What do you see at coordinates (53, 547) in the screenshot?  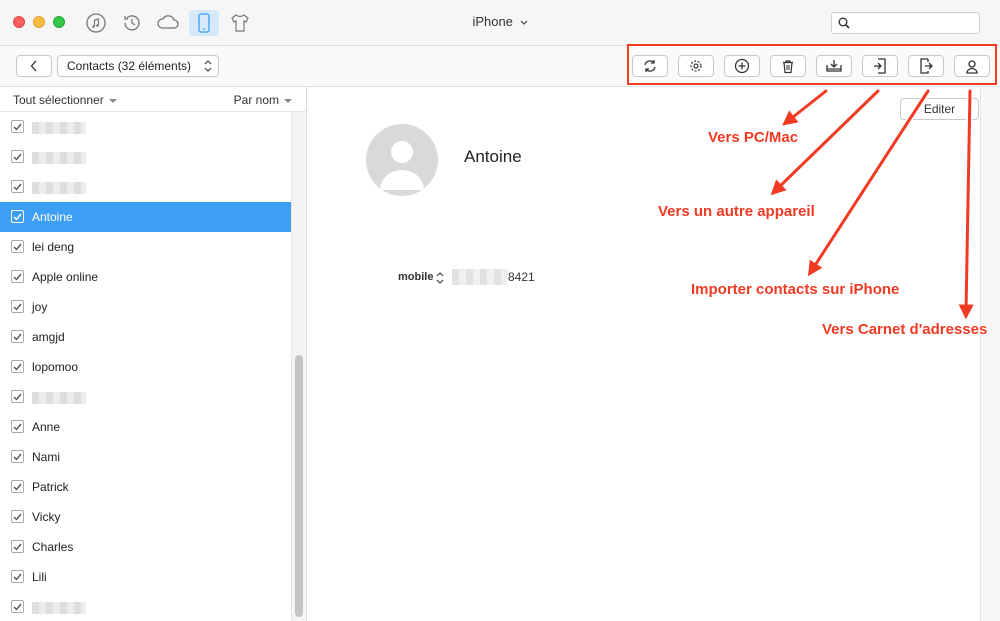 I see `contact-name-label: Charles` at bounding box center [53, 547].